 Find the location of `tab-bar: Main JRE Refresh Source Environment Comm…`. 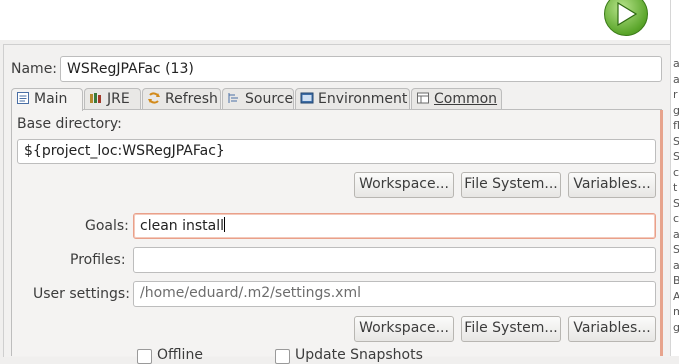

tab-bar: Main JRE Refresh Source Environment Comm… is located at coordinates (337, 99).